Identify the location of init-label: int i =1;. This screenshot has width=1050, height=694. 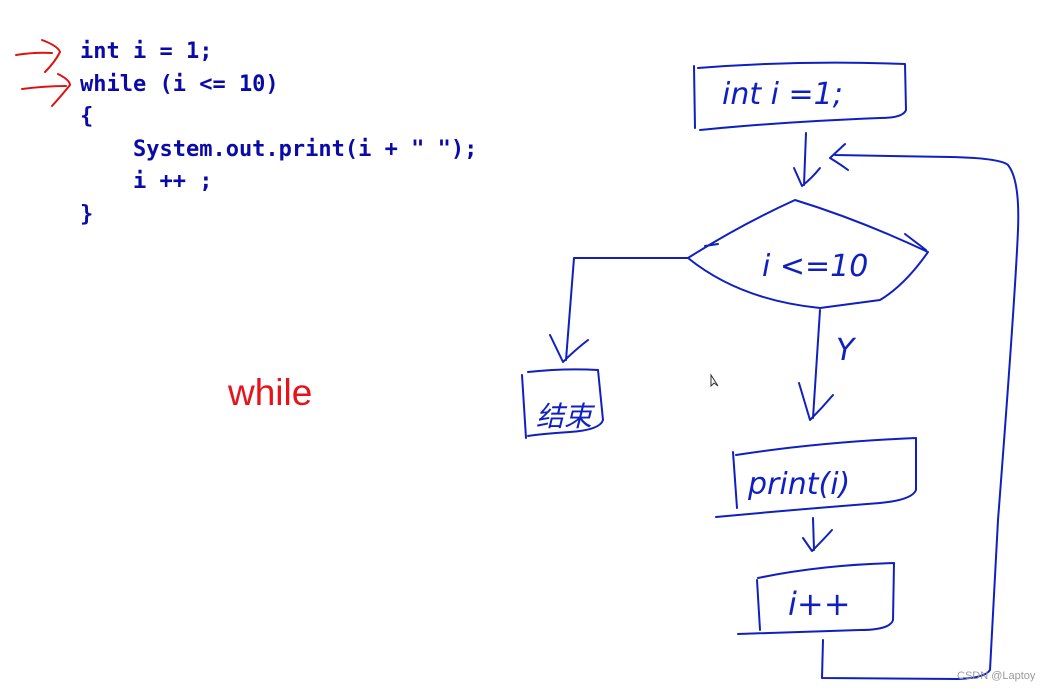
(782, 94).